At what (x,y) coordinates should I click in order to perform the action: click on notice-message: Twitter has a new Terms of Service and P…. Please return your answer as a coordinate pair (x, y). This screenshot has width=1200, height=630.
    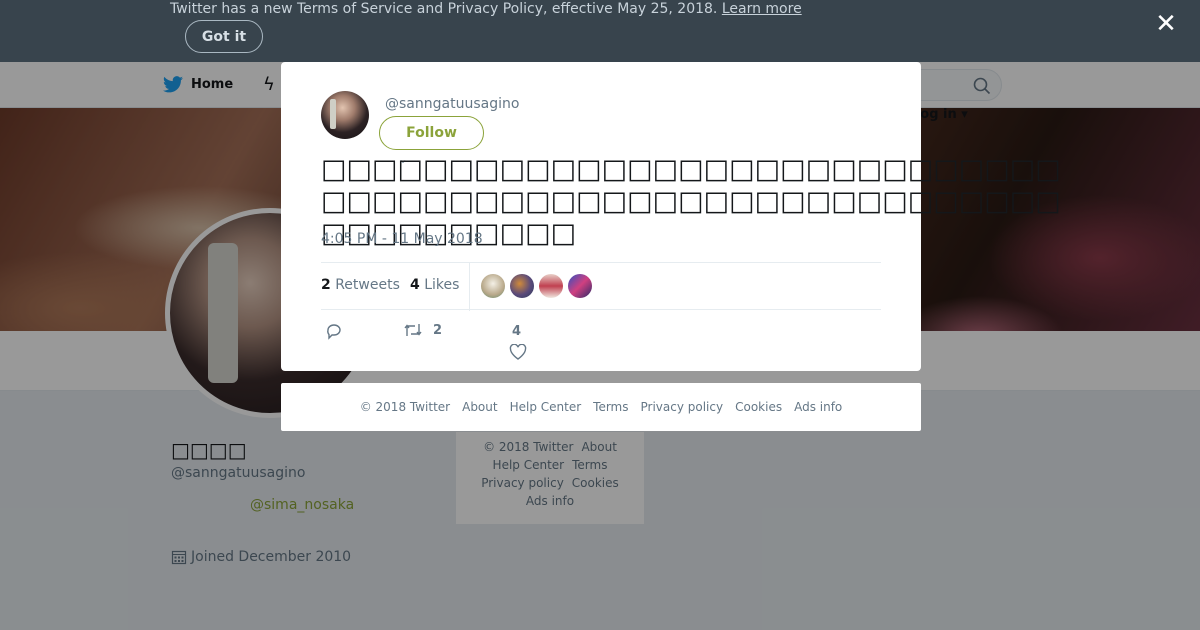
    Looking at the image, I should click on (444, 9).